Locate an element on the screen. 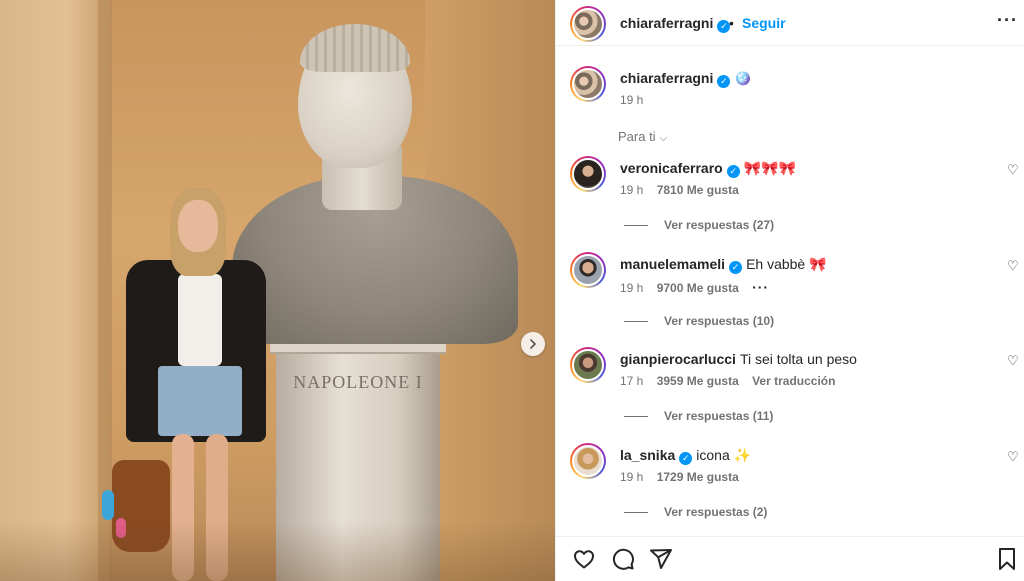 Image resolution: width=1024 pixels, height=581 pixels. pedestal-inscription: NAPOLEONE I is located at coordinates (358, 382).